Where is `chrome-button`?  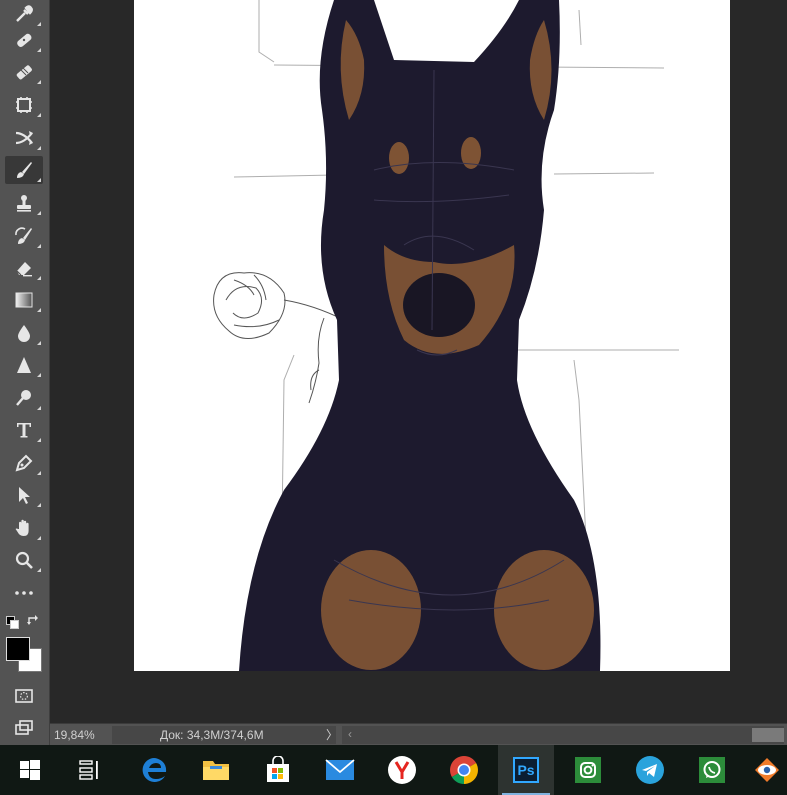
chrome-button is located at coordinates (464, 770).